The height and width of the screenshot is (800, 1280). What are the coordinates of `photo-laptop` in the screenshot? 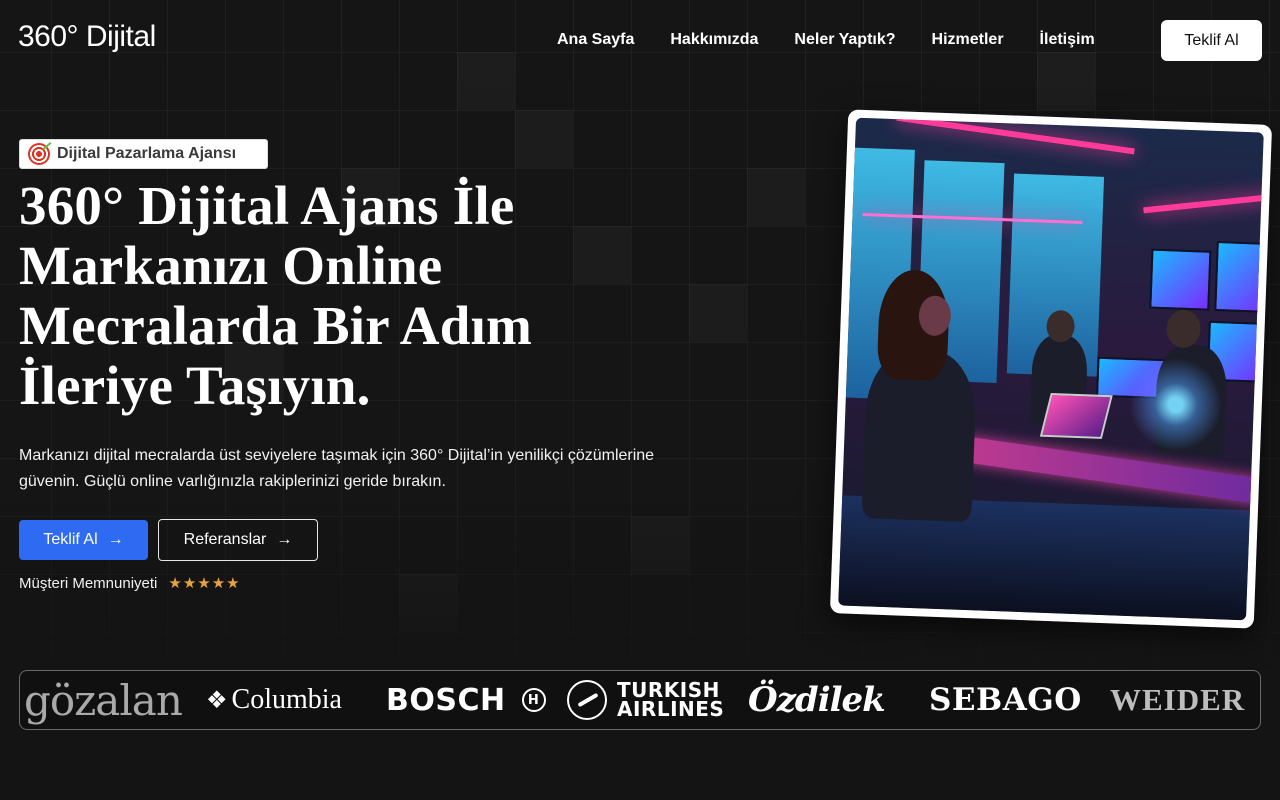 It's located at (1076, 416).